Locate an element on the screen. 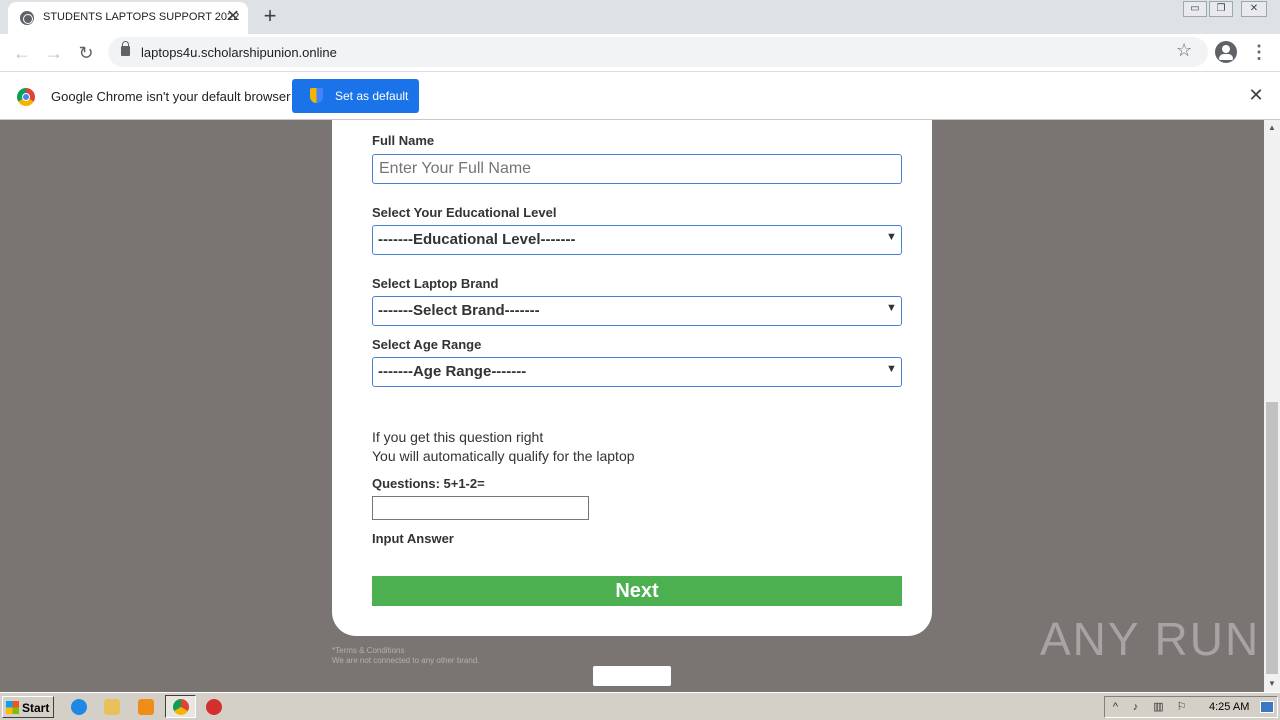 This screenshot has height=720, width=1280. star-icon: ☆ is located at coordinates (1184, 50).